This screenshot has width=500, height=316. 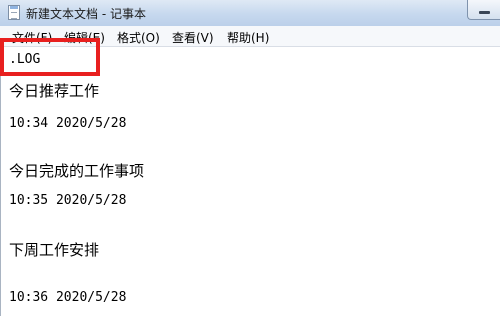 I want to click on editor-line-done-heading: 今日完成的工作事项, so click(x=77, y=171).